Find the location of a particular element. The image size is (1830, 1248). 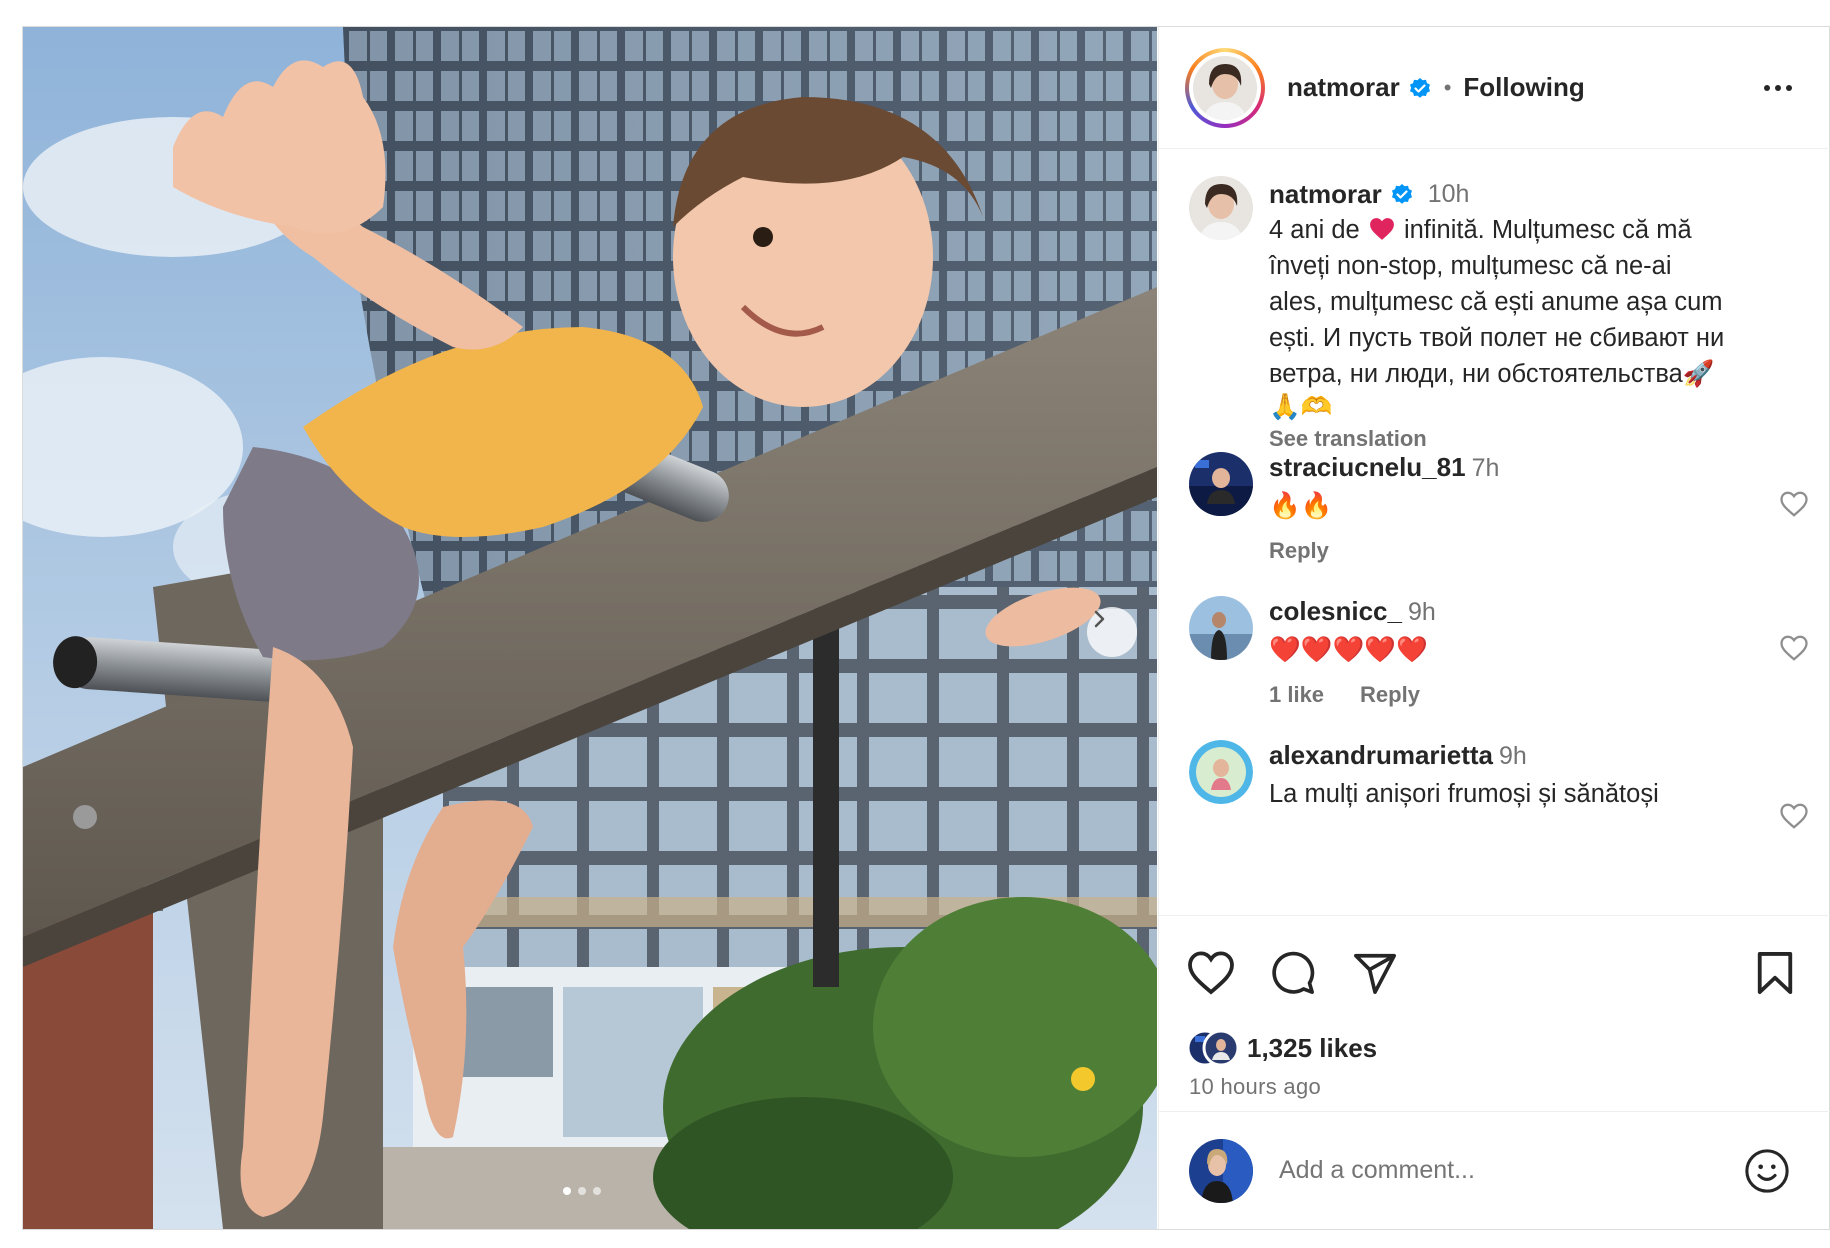

likes-summary: 1,325 likes is located at coordinates (1283, 1048).